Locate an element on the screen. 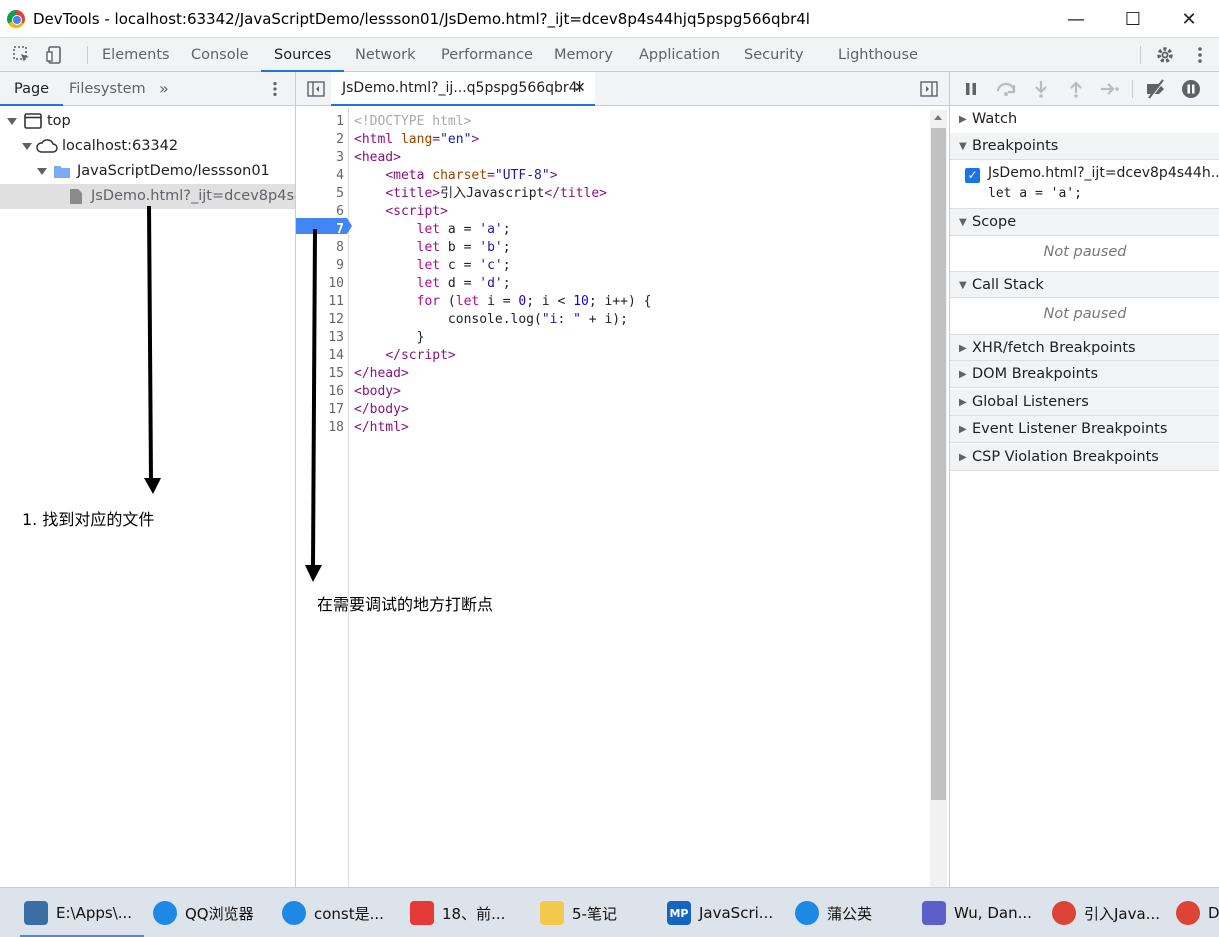 The width and height of the screenshot is (1219, 937). tree-node-folder: JavaScriptDemo/lessson01 is located at coordinates (147, 171).